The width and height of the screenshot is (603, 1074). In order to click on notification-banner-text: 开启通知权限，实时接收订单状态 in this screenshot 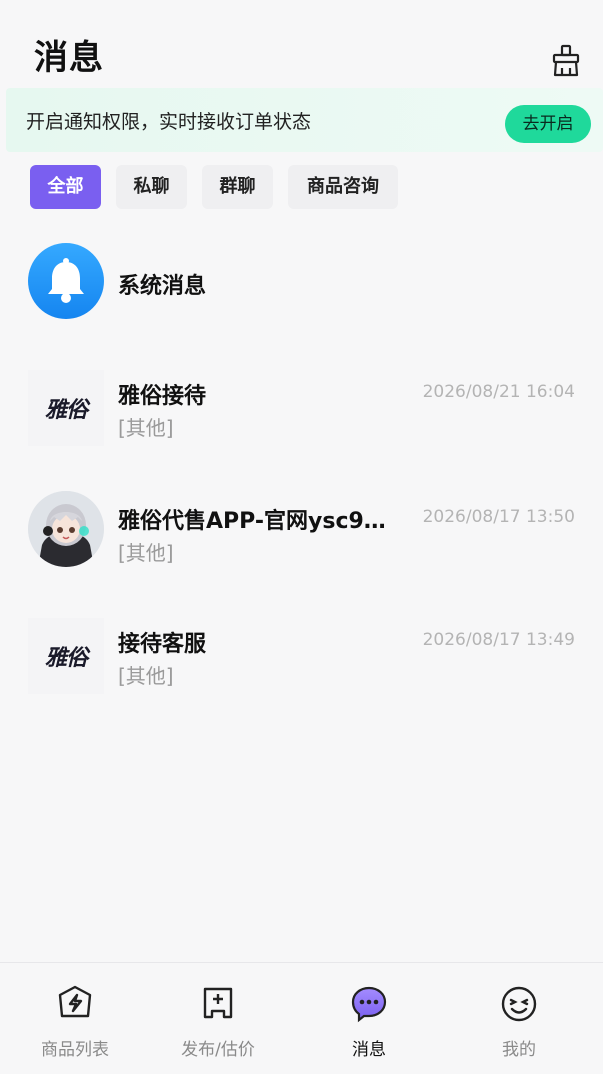, I will do `click(169, 122)`.